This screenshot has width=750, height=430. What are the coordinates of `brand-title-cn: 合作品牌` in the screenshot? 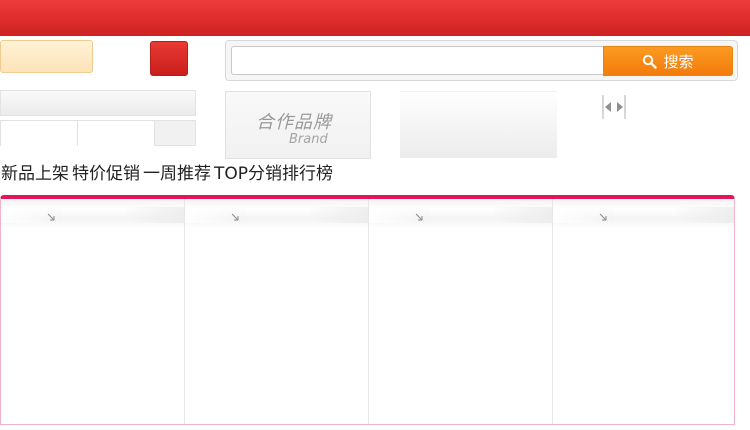 It's located at (294, 122).